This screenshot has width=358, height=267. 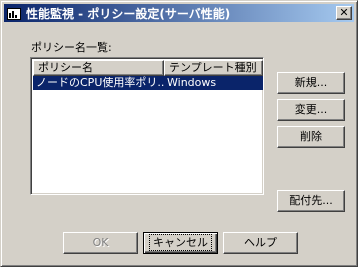 I want to click on ok-button: OK, so click(x=100, y=243).